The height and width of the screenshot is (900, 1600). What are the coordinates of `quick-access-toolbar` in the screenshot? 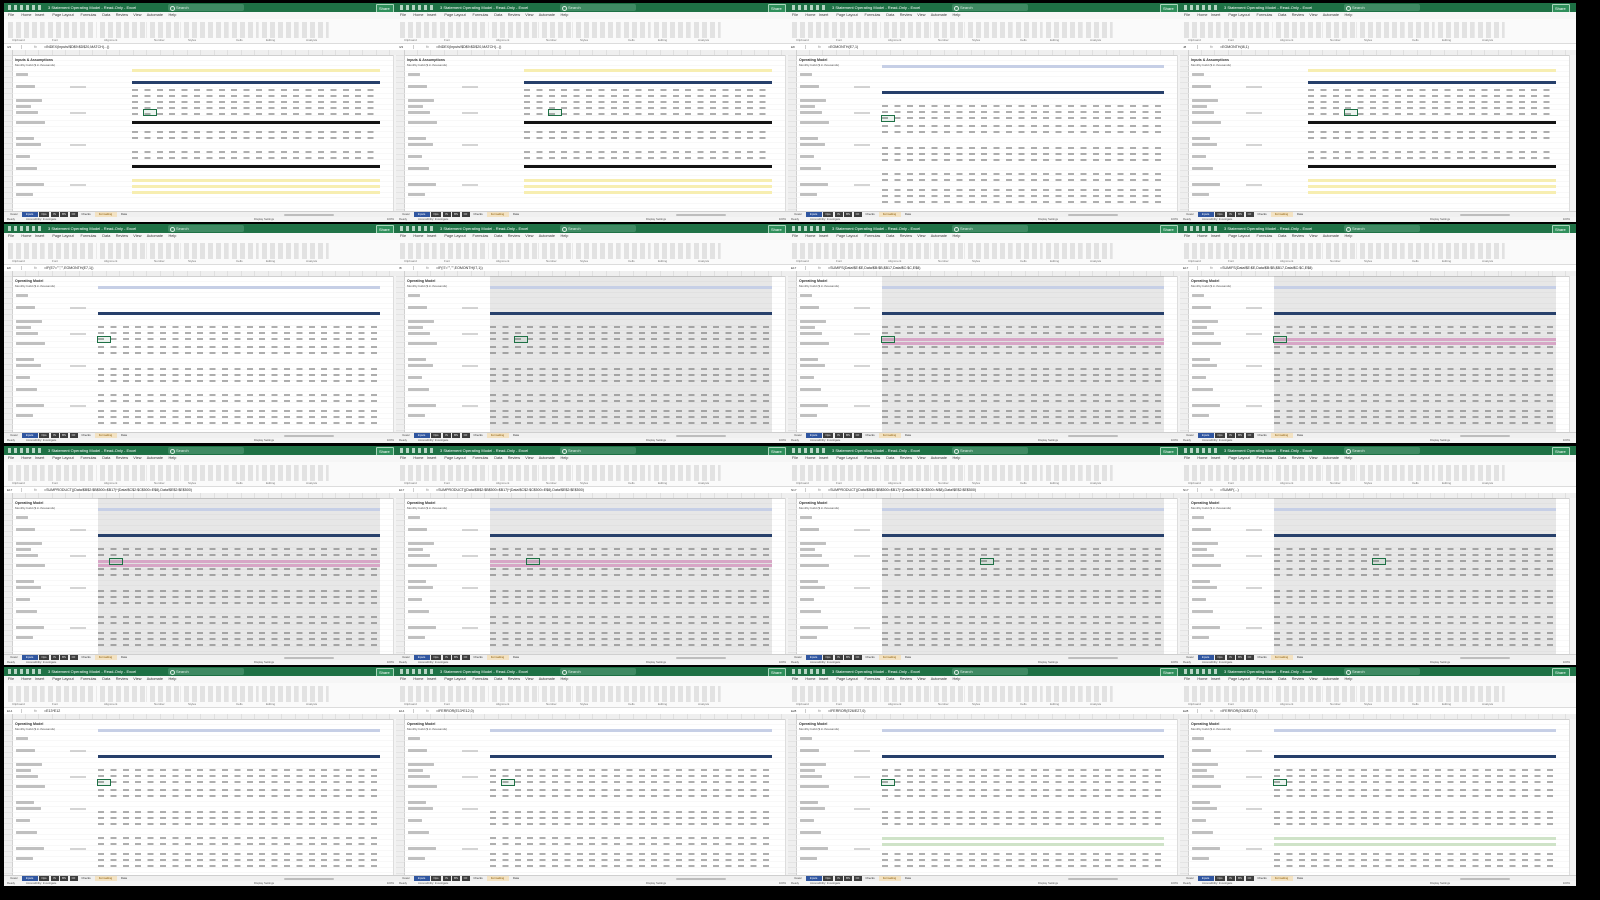 It's located at (810, 228).